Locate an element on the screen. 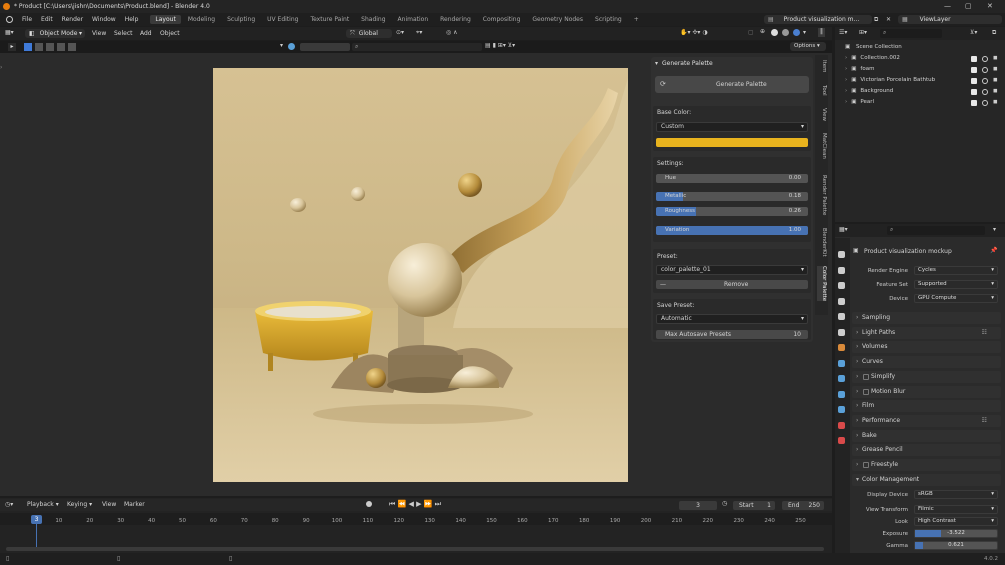 The height and width of the screenshot is (565, 1005). section-freestyle: › Freestyle is located at coordinates (926, 465).